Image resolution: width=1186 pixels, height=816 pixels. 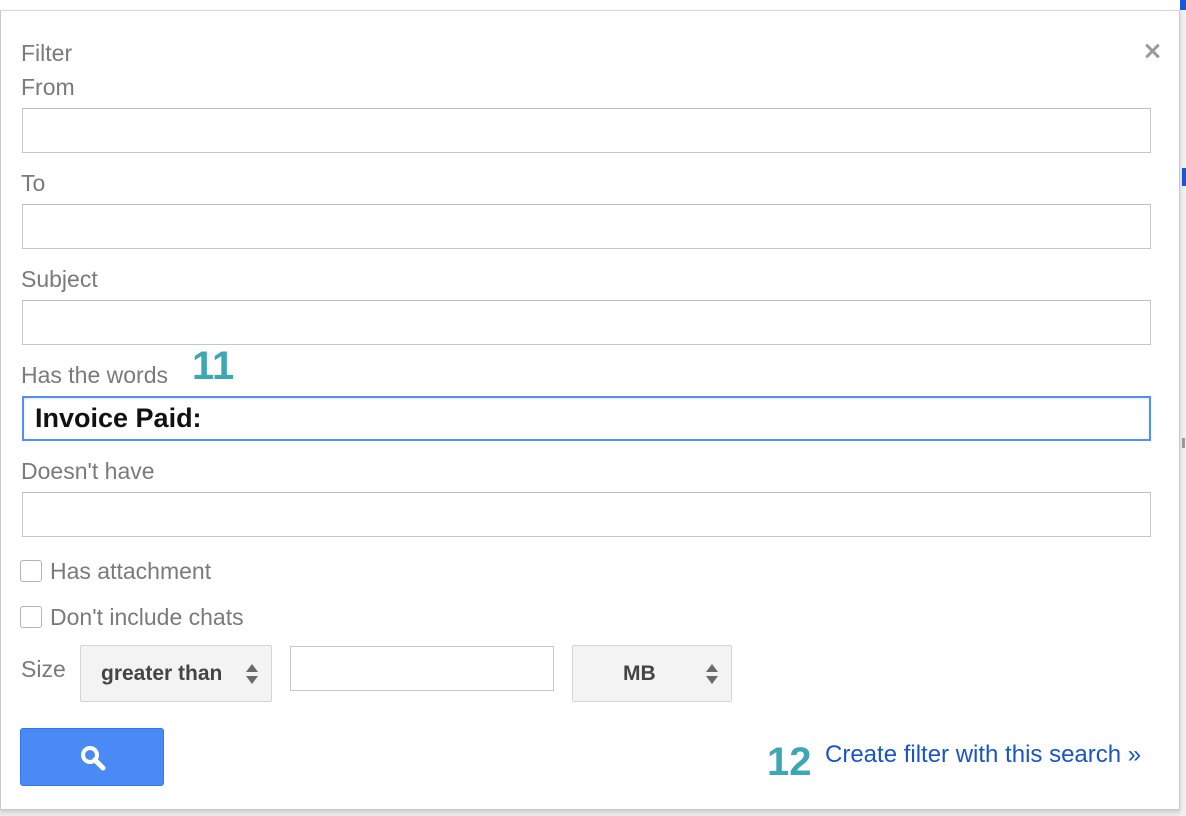 I want to click on search-button, so click(x=92, y=757).